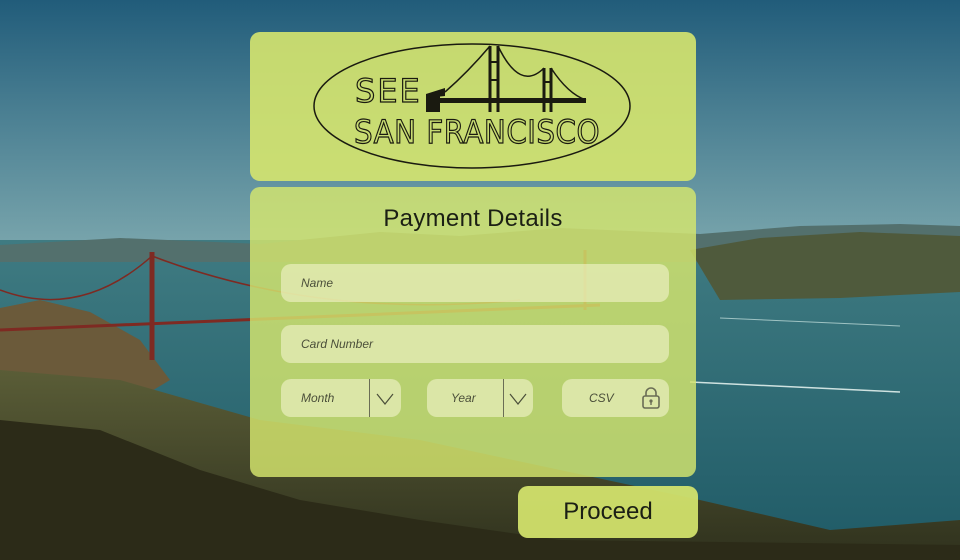  I want to click on page-title: Payment Details, so click(473, 218).